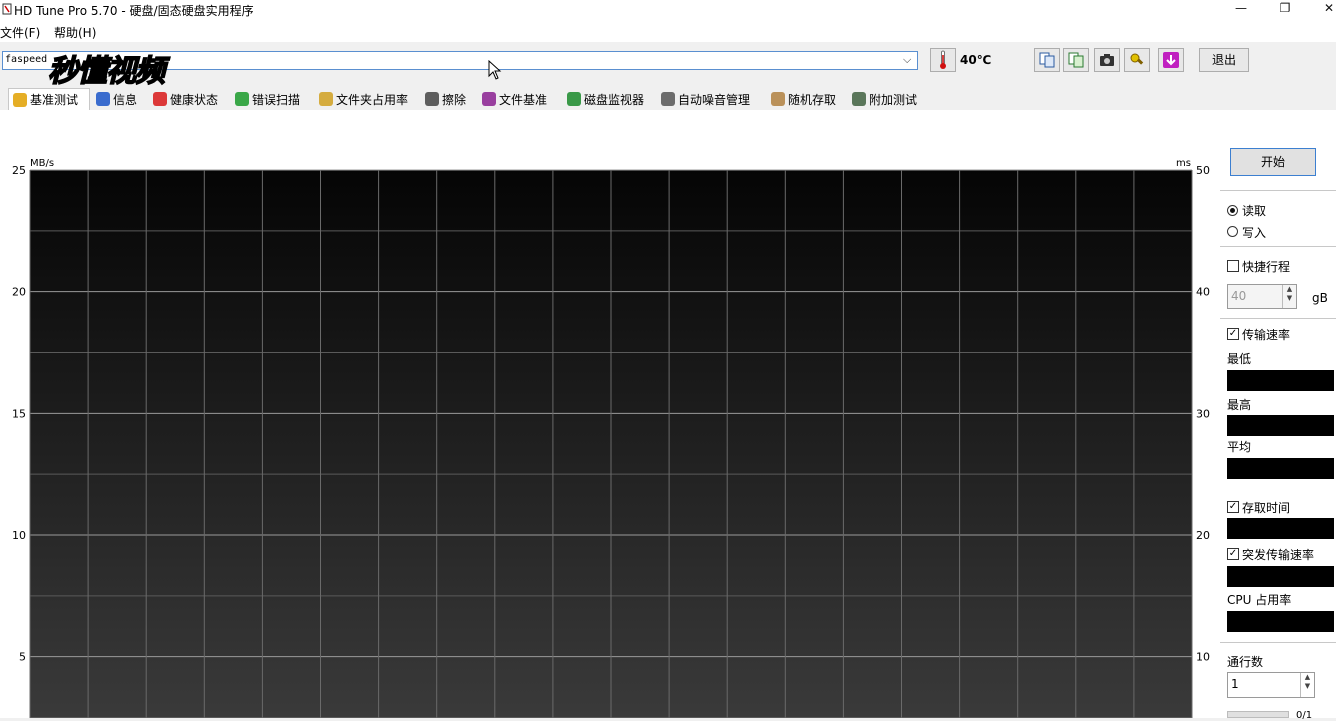 This screenshot has height=721, width=1336. What do you see at coordinates (1239, 296) in the screenshot?
I see `short-stroke-value: 40` at bounding box center [1239, 296].